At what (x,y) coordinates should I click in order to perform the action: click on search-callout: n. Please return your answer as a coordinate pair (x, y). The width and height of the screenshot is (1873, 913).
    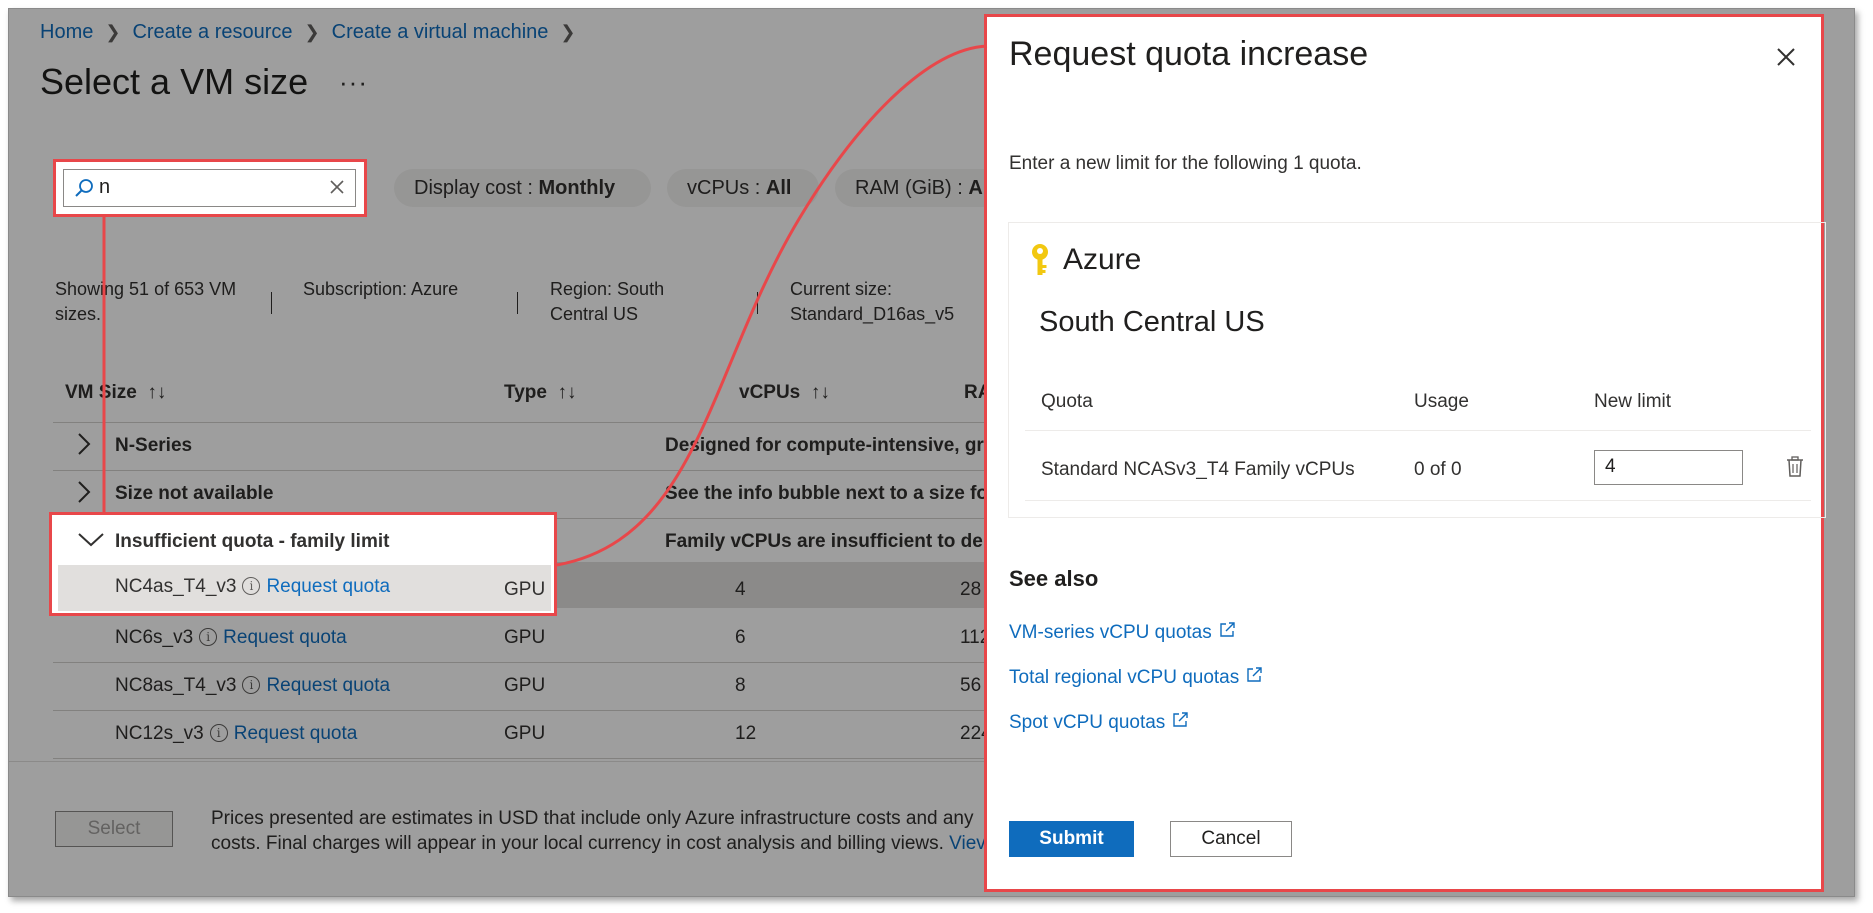
    Looking at the image, I should click on (210, 188).